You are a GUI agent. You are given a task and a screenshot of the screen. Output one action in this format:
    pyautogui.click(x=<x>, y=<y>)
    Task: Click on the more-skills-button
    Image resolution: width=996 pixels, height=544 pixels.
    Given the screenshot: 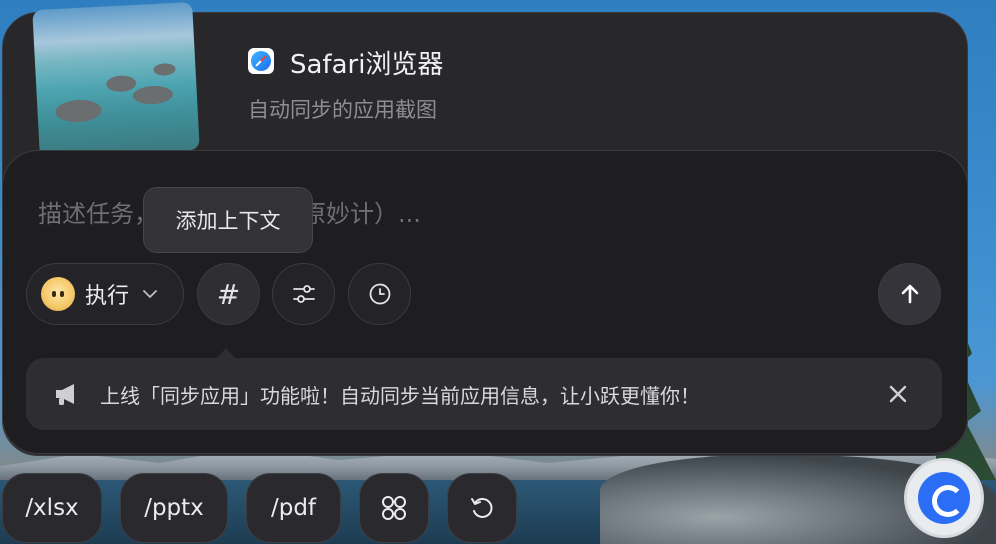 What is the action you would take?
    pyautogui.click(x=394, y=508)
    